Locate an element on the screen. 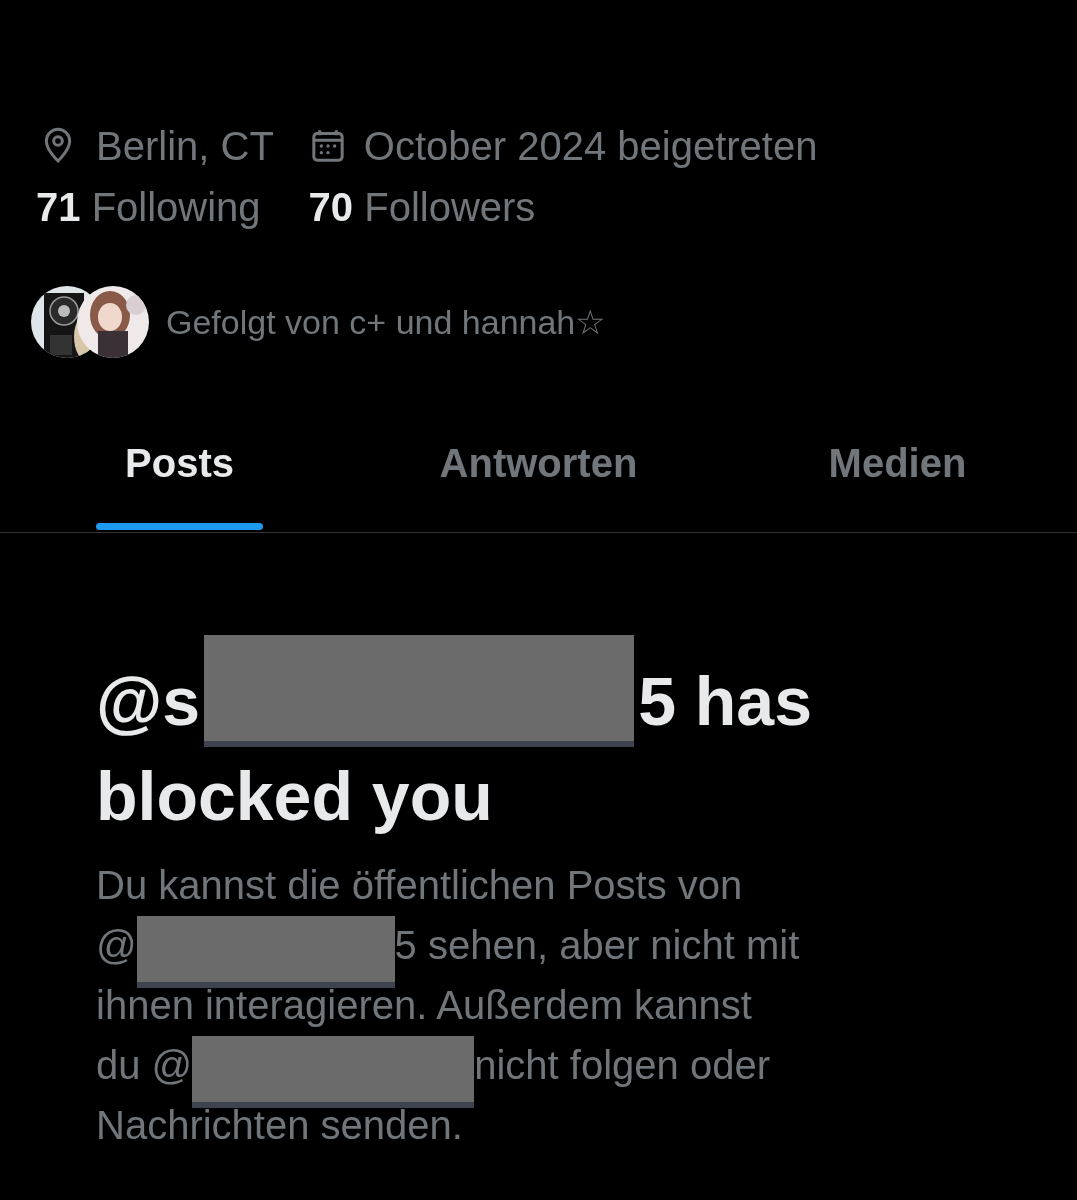 The image size is (1077, 1200). followed-by-text: Gefolgt von c+ und hannah☆ is located at coordinates (386, 322).